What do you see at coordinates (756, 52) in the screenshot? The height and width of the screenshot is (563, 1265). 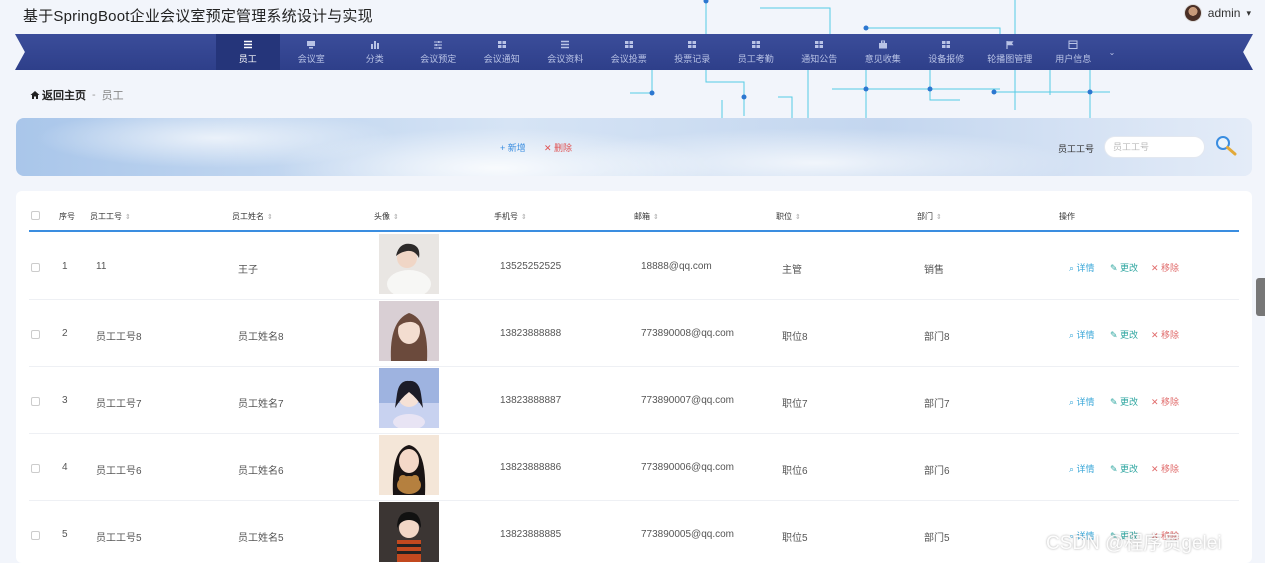 I see `nav-item-8: 员工考勤` at bounding box center [756, 52].